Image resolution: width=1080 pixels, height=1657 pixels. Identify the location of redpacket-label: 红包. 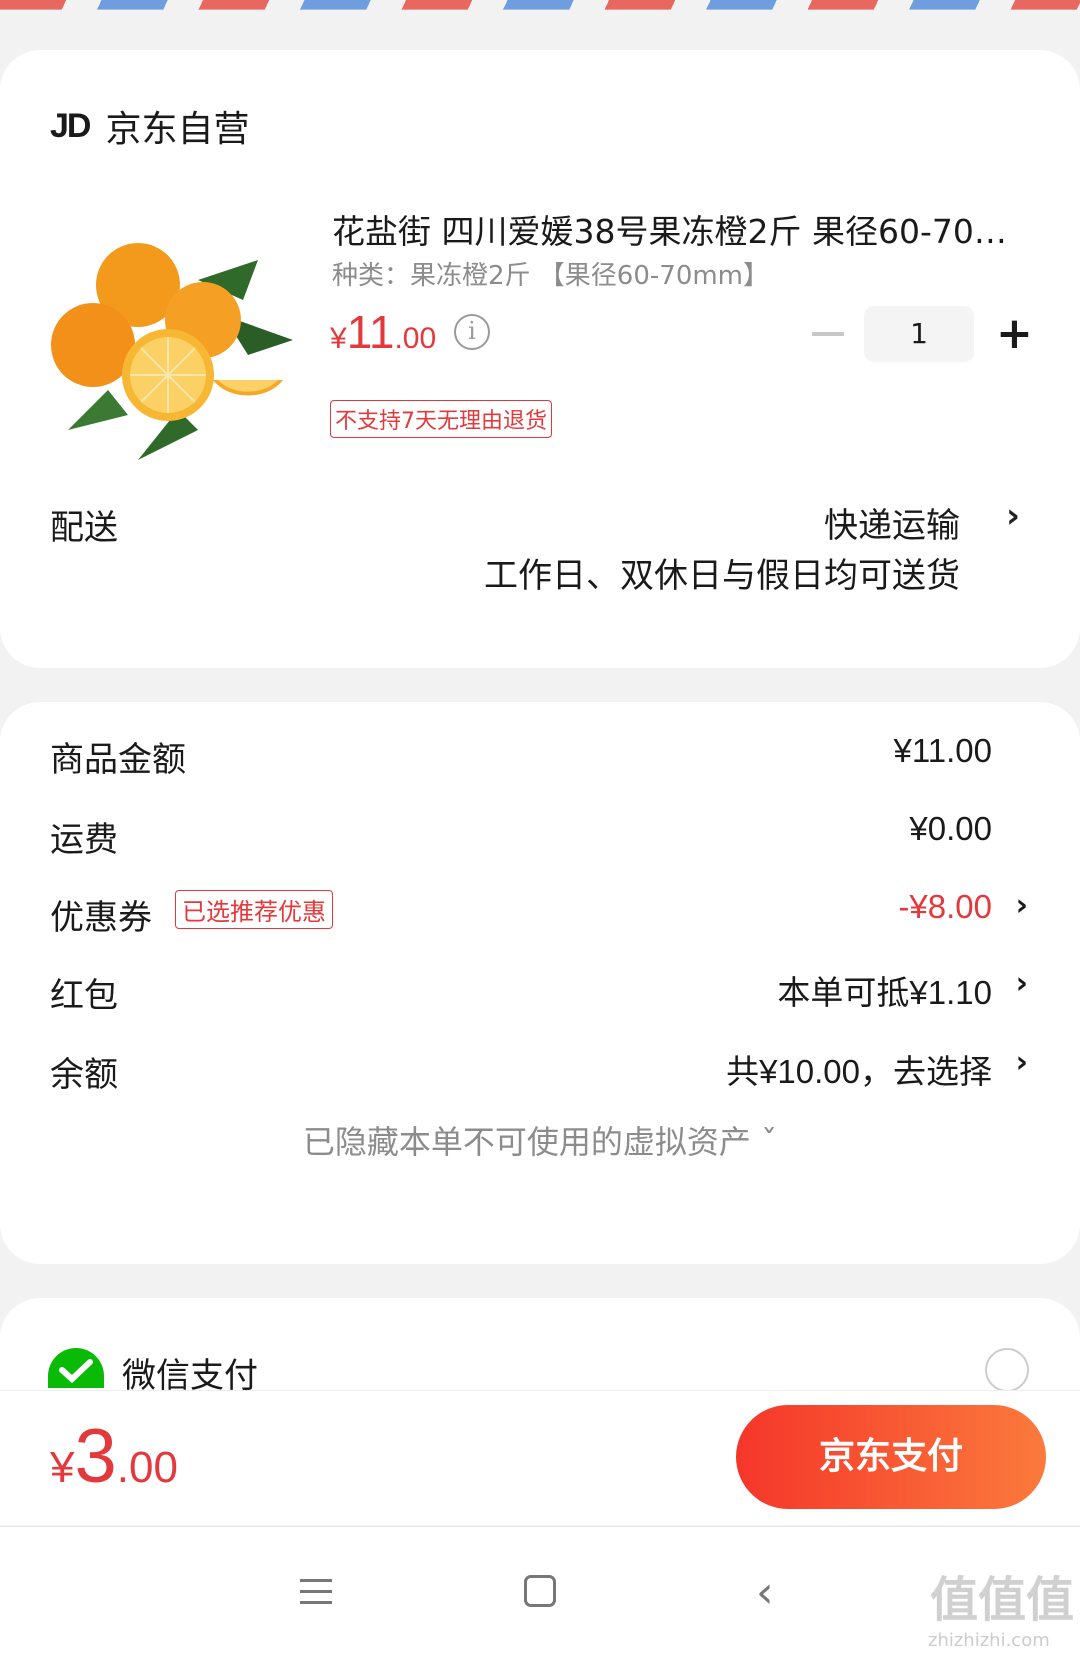
(84, 996).